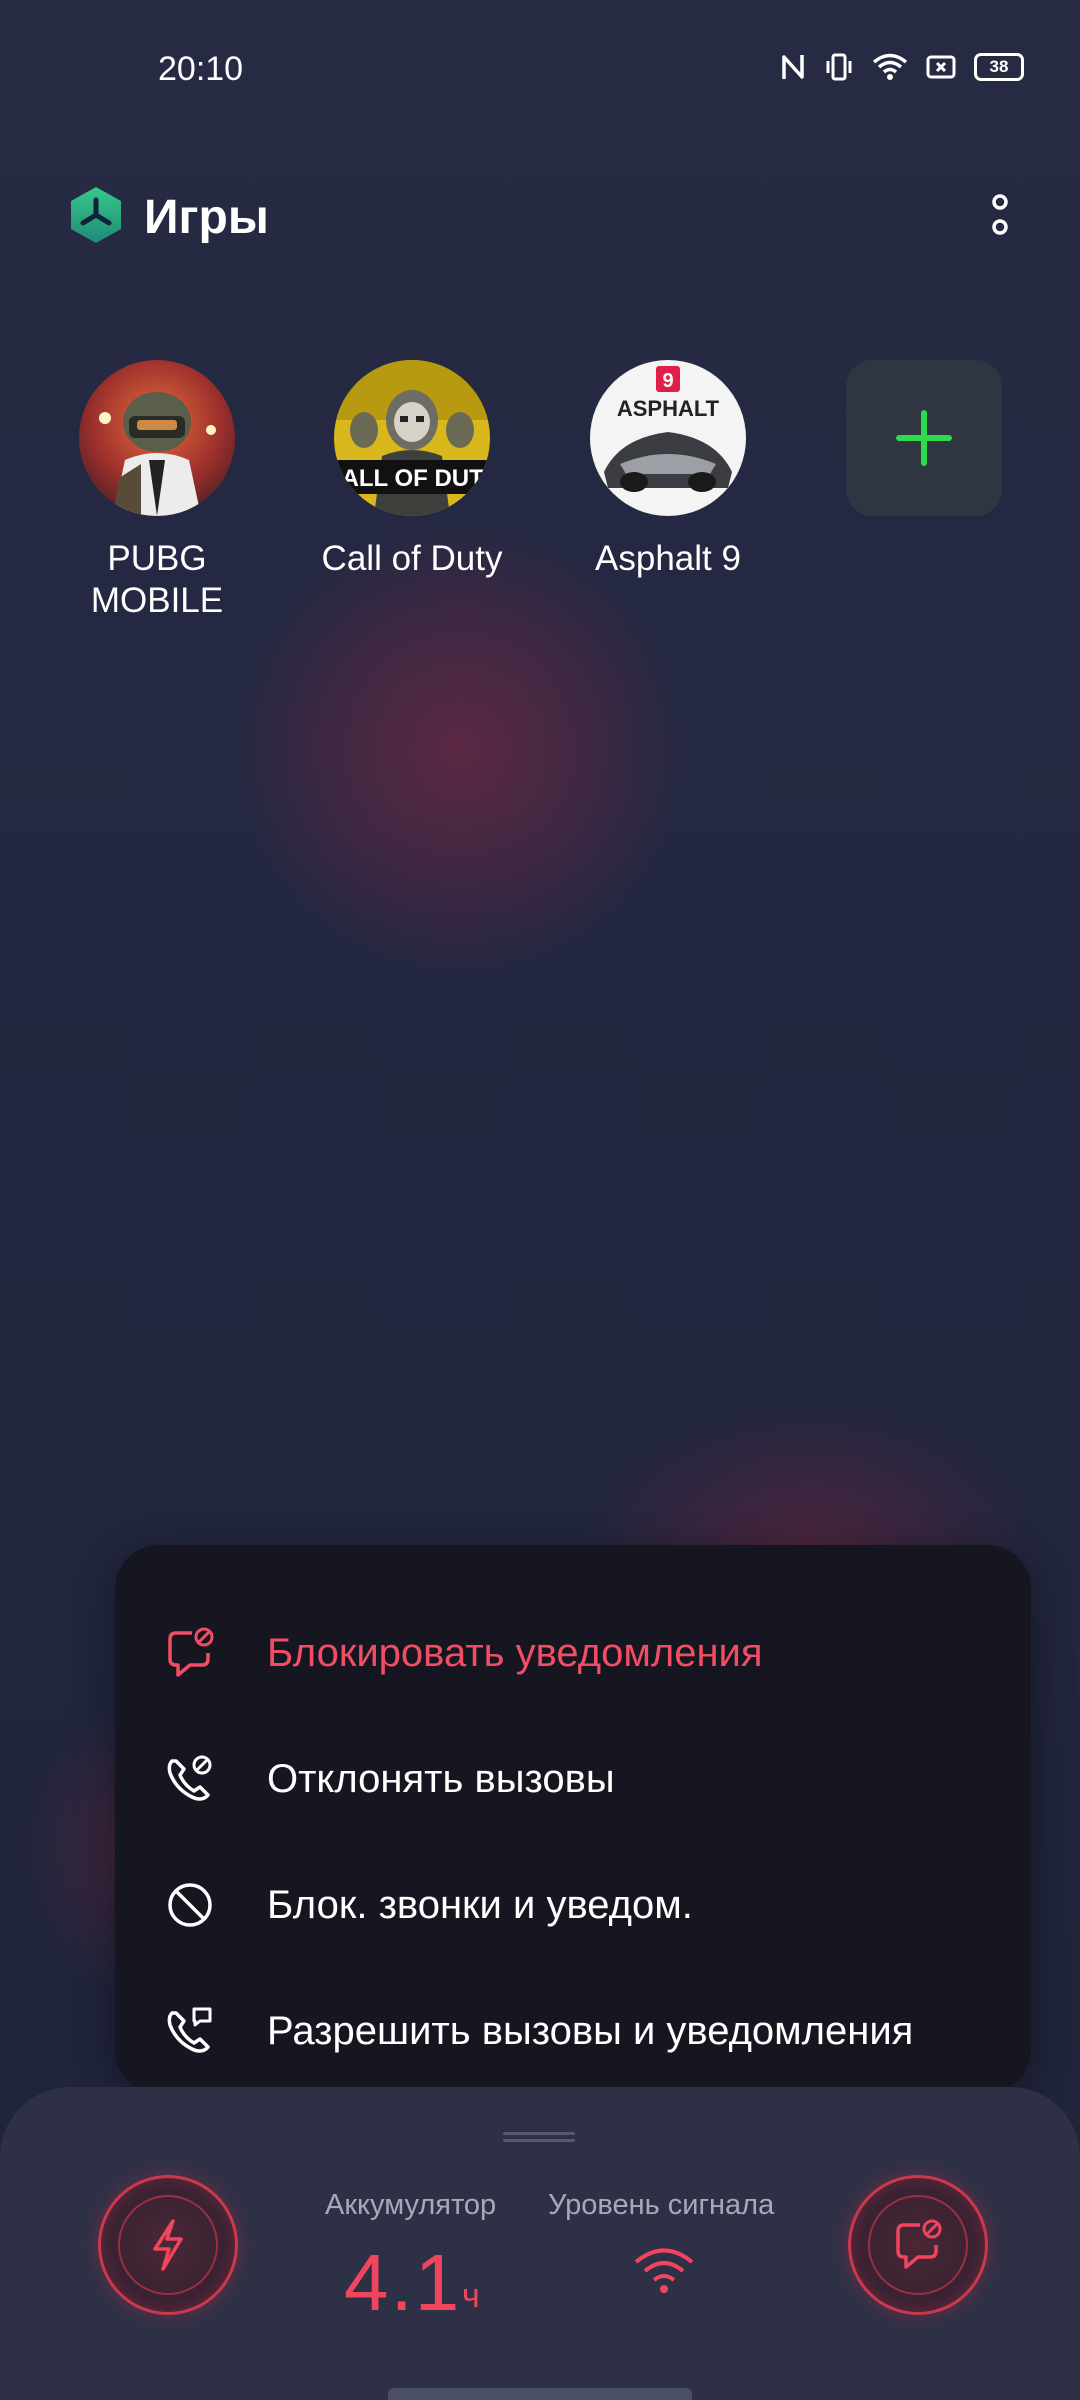 The image size is (1080, 2400). I want to click on menu-item-block-notifications: Блокировать уведомления, so click(573, 1653).